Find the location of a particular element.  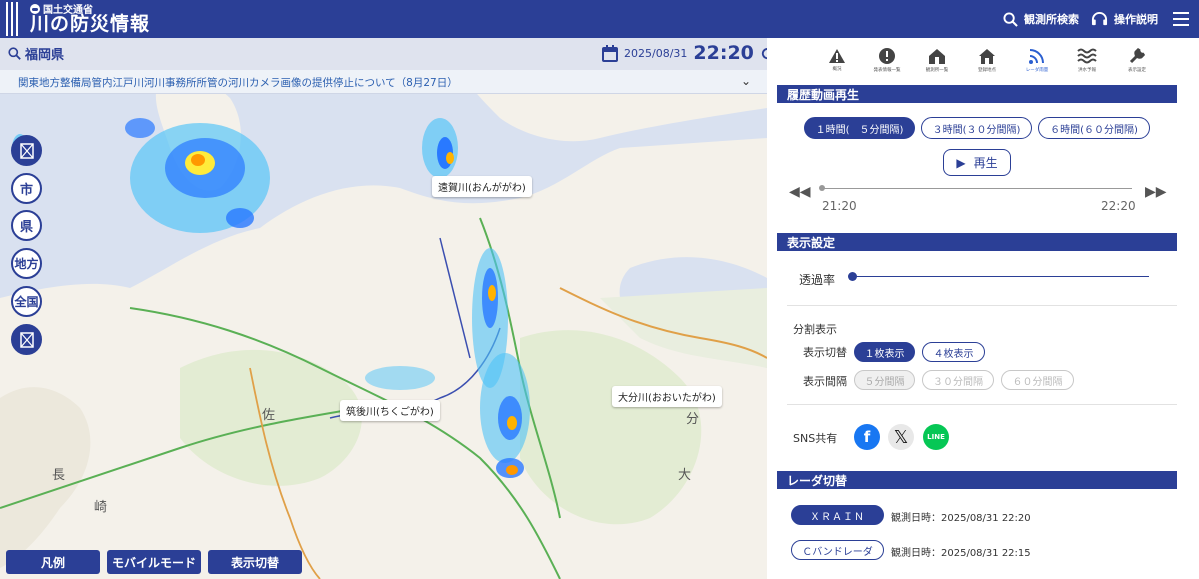

tool-flood: 洪水予報 is located at coordinates (1087, 60).